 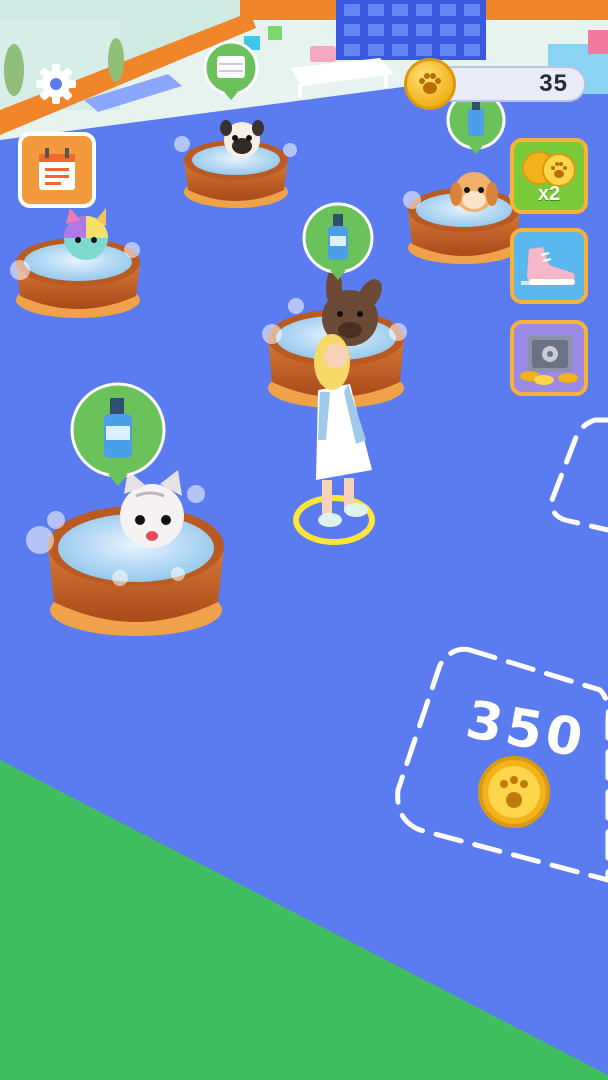 What do you see at coordinates (549, 176) in the screenshot?
I see `double-coins-button: x2` at bounding box center [549, 176].